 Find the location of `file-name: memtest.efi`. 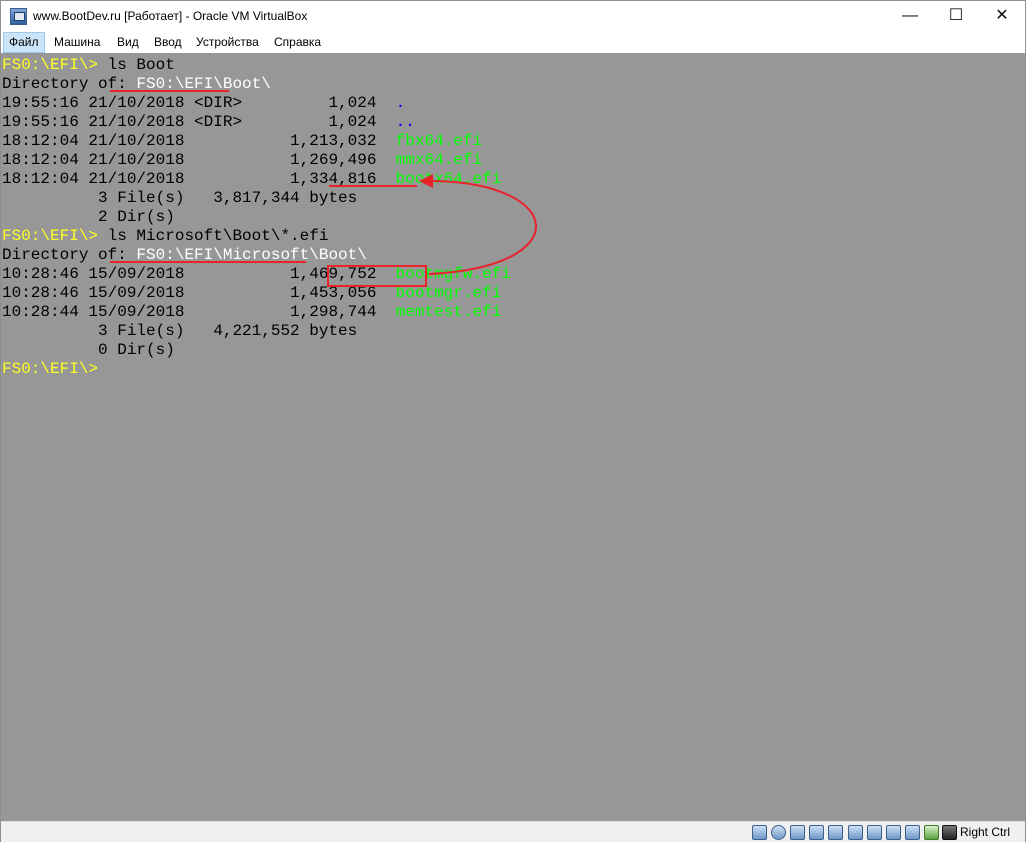

file-name: memtest.efi is located at coordinates (448, 312).